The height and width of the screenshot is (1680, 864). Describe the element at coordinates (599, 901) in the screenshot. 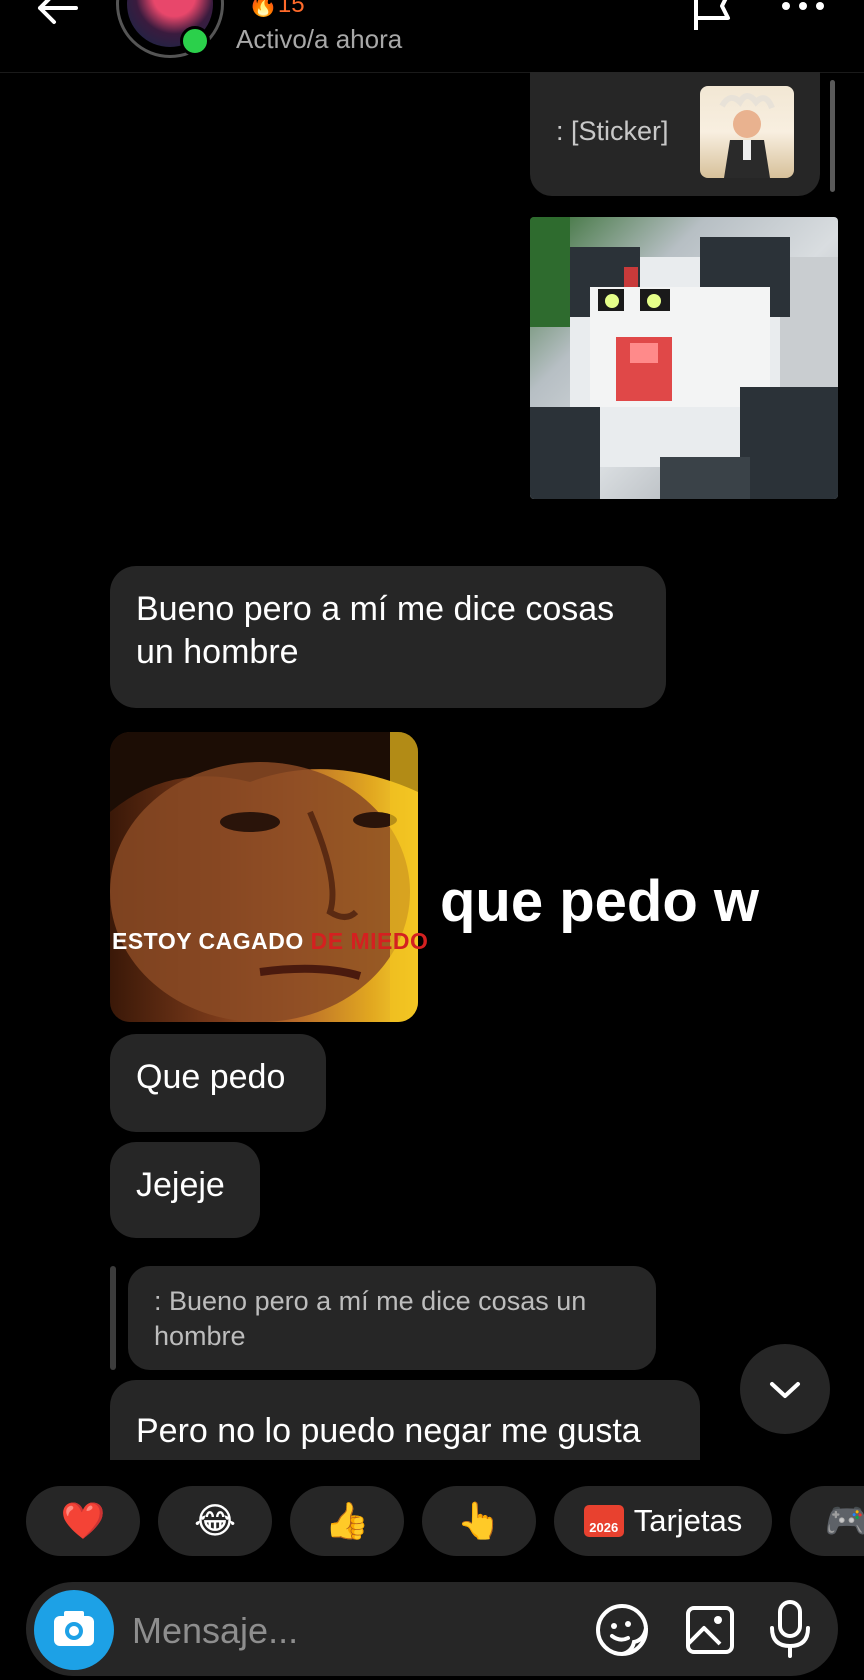

I see `overlay-text: que pedo w` at that location.